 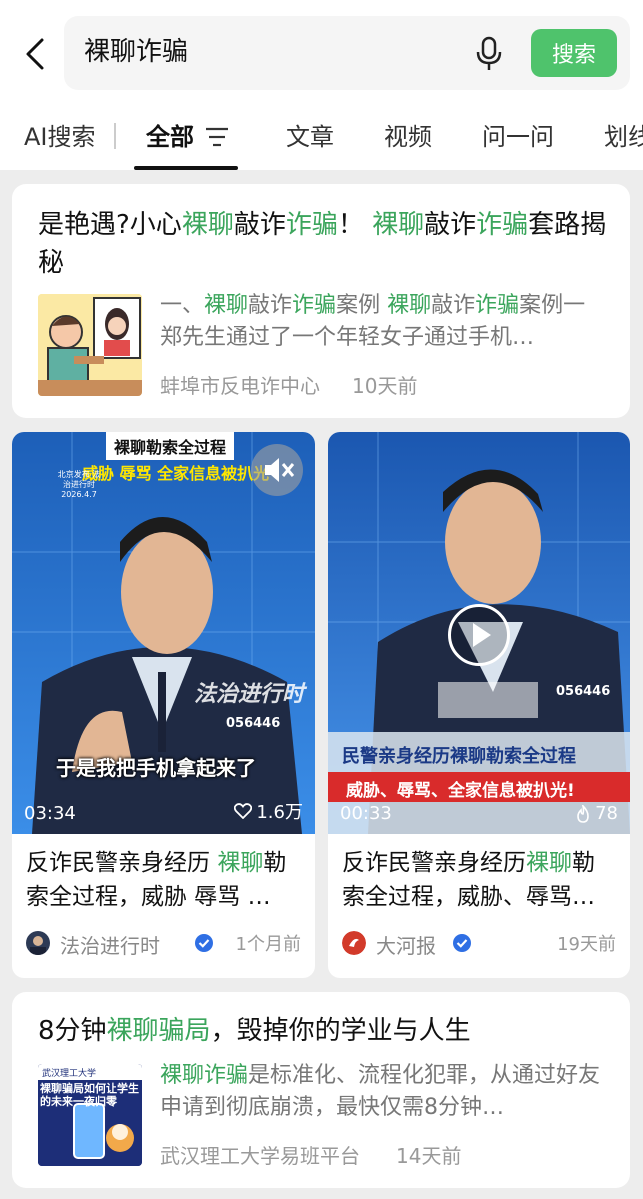 I want to click on video-subtitle: 于是我把手机拿起来了, so click(x=156, y=768).